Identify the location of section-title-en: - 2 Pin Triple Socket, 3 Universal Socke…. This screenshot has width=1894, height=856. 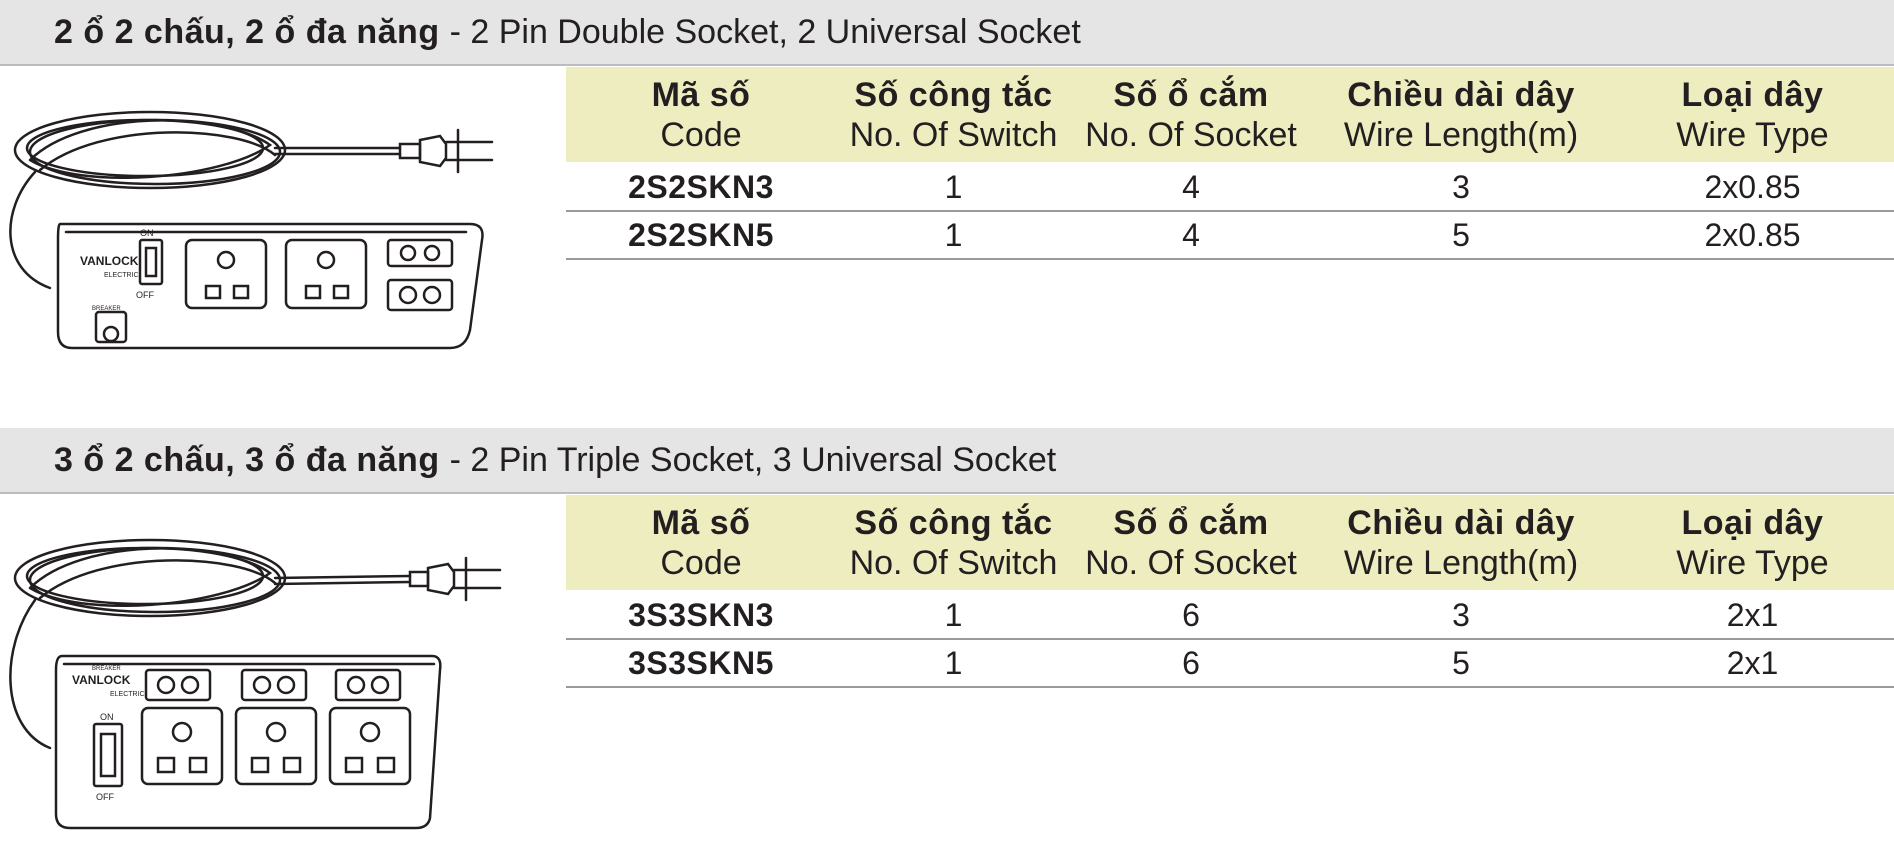
(753, 459).